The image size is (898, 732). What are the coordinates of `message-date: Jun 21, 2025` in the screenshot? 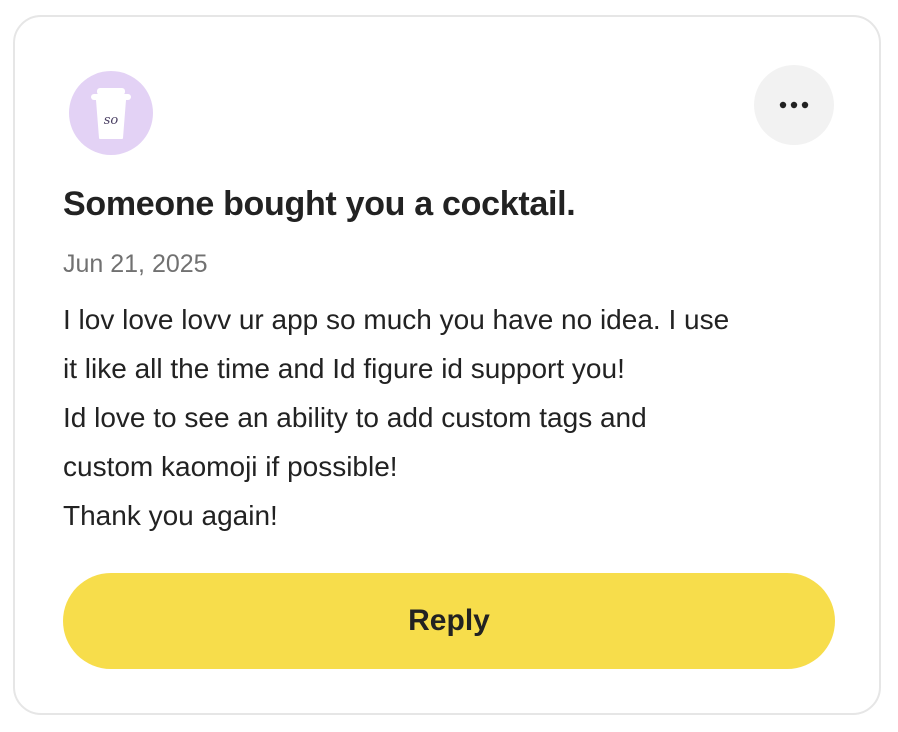 It's located at (135, 264).